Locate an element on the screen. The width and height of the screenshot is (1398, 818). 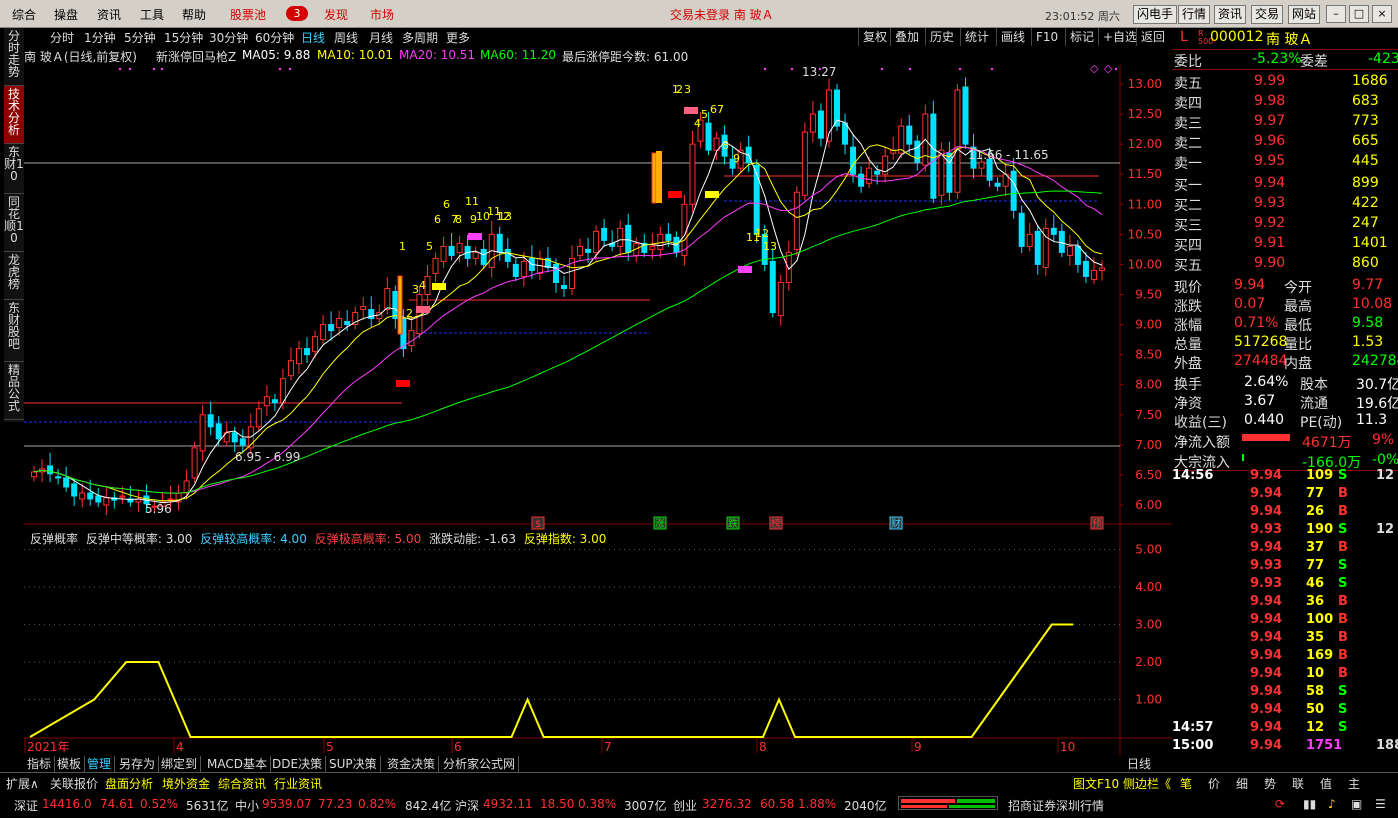
discover-button: 发现 is located at coordinates (336, 14).